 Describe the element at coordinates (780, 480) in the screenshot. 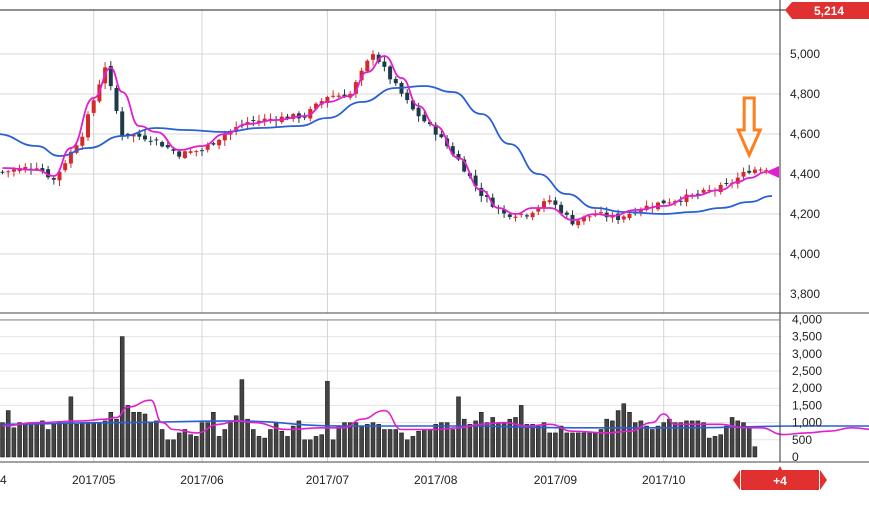

I see `scroll-button` at that location.